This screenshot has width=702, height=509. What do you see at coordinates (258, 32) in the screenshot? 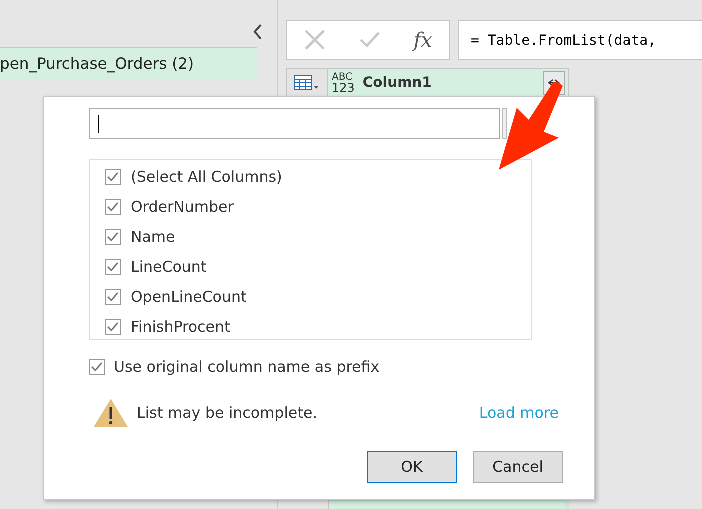
I see `collapse-icon` at bounding box center [258, 32].